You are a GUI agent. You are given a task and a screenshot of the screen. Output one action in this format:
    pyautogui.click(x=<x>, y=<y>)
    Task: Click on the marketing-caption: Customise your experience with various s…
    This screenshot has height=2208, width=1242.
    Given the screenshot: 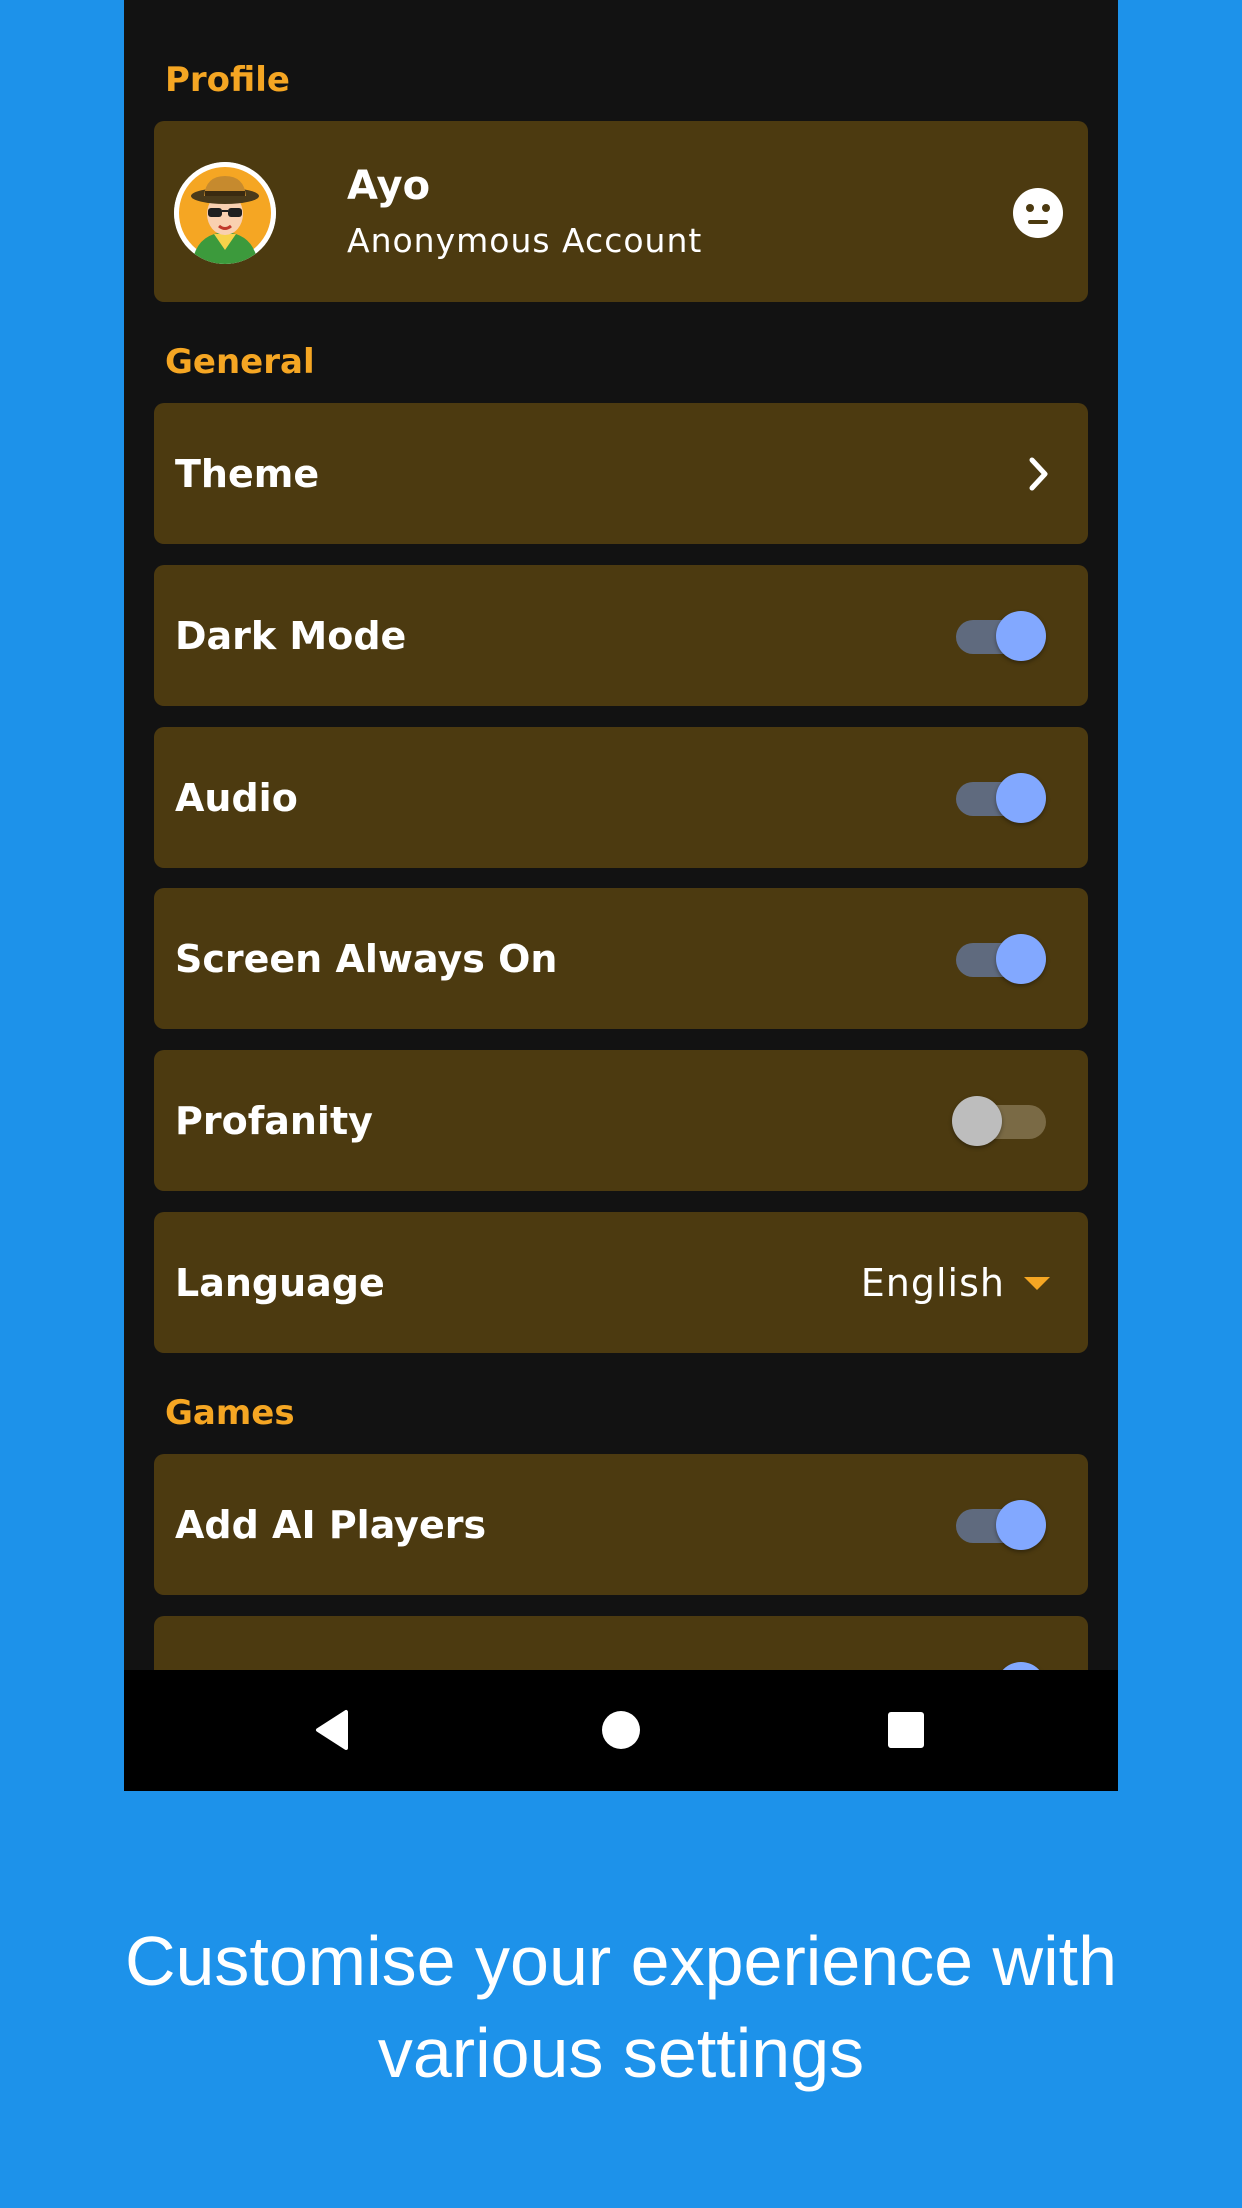 What is the action you would take?
    pyautogui.click(x=621, y=2007)
    